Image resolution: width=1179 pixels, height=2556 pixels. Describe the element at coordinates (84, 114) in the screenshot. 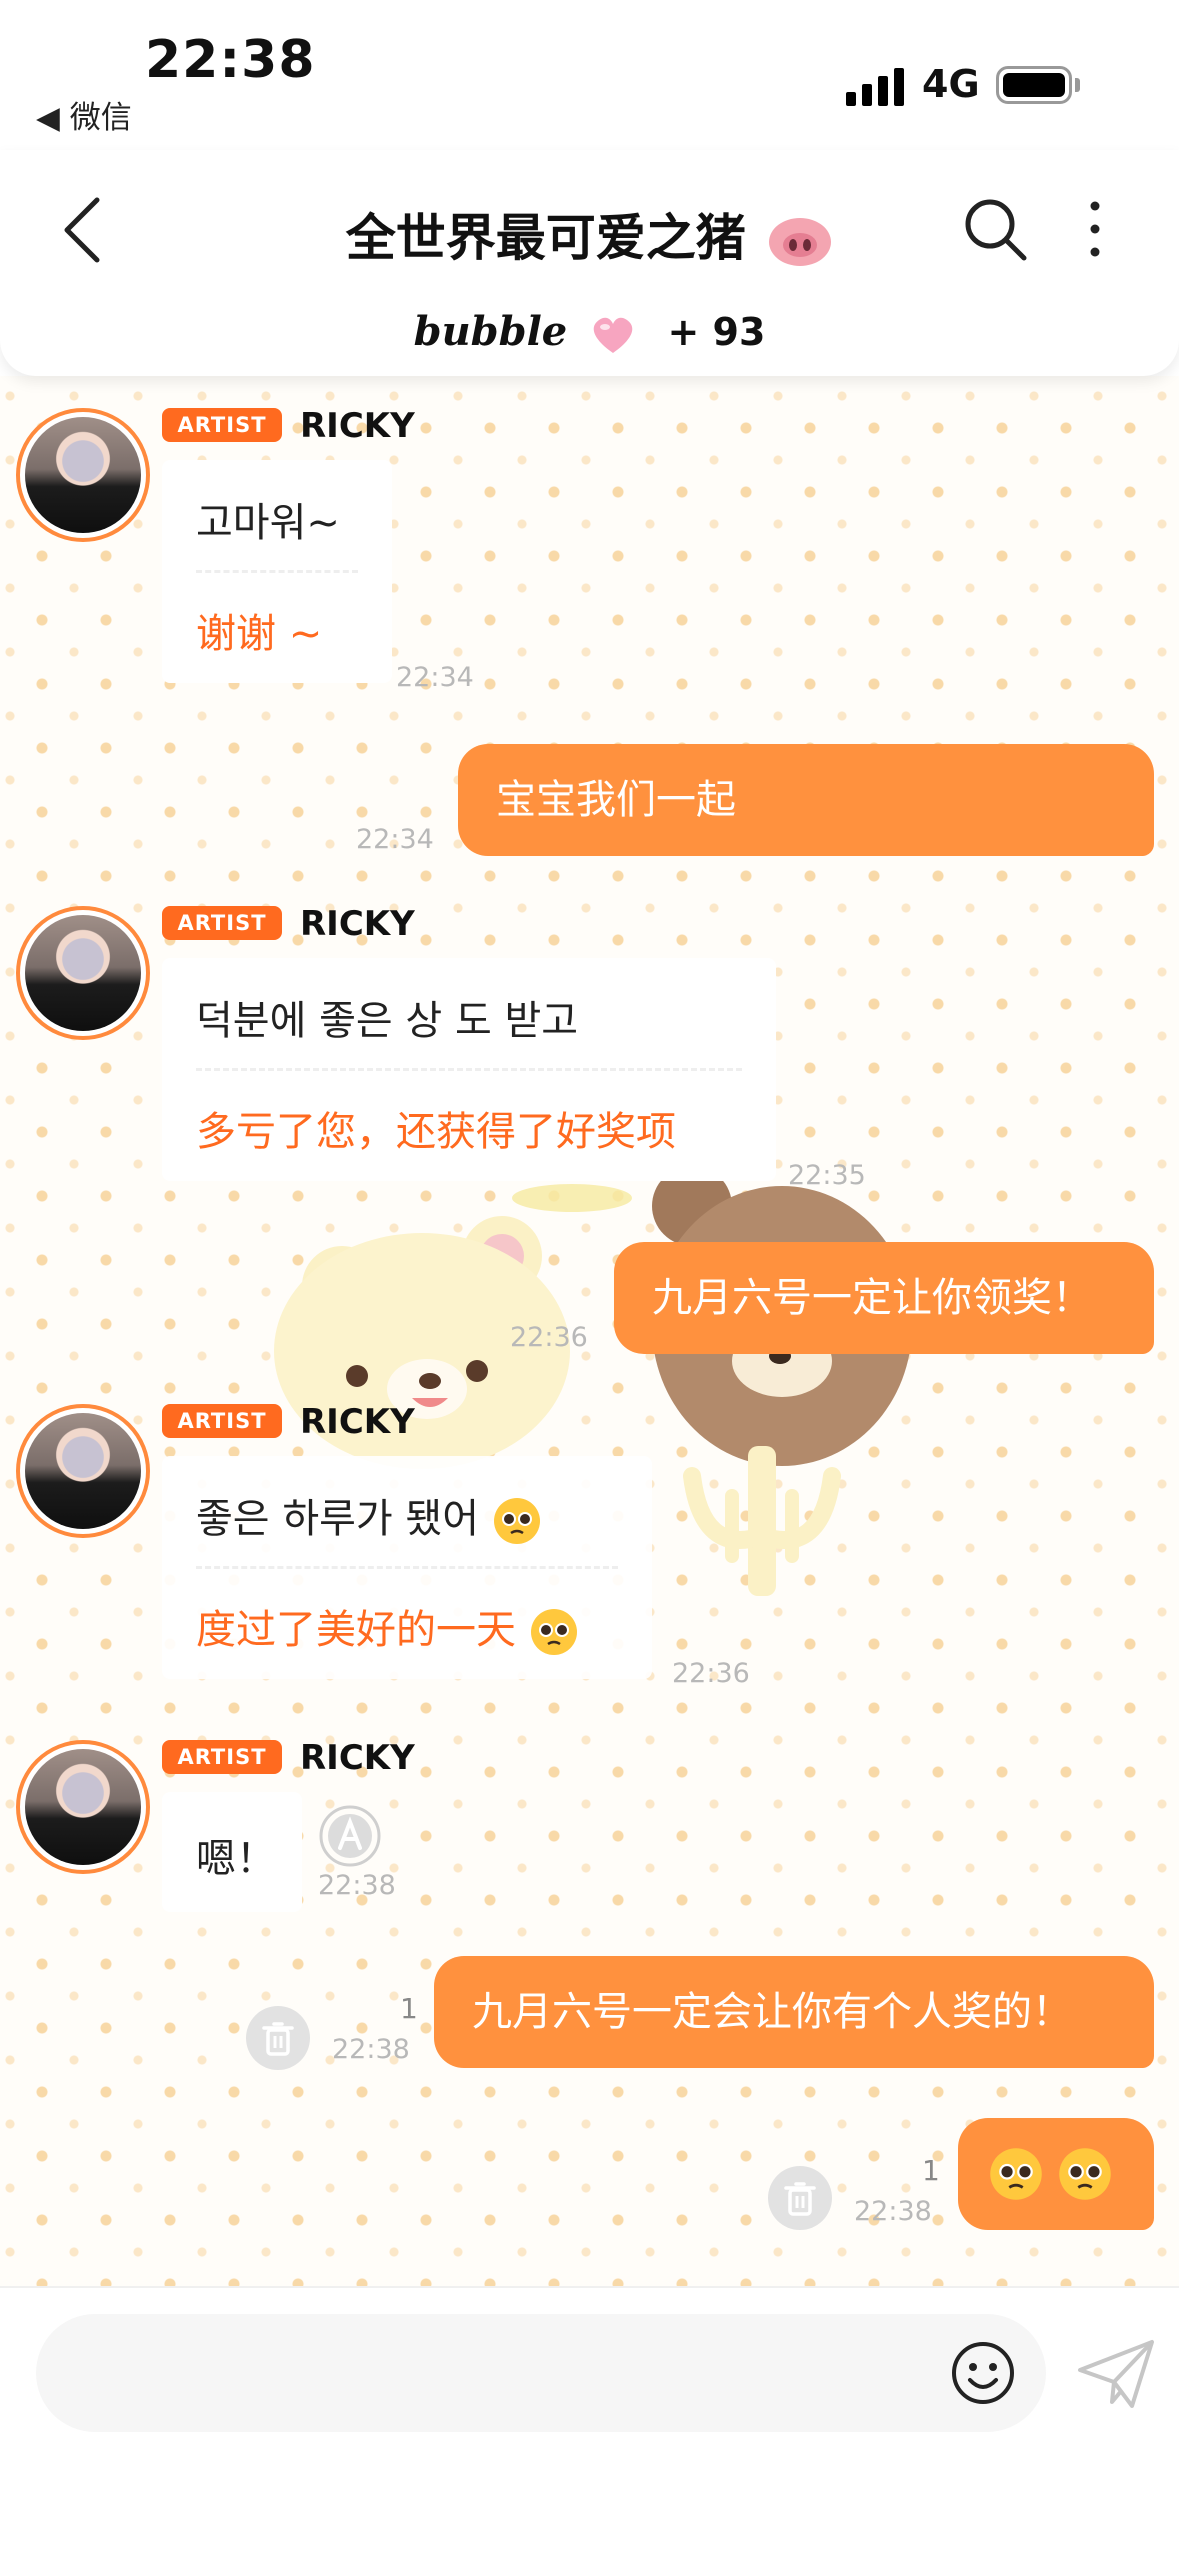

I see `back-to-wechat-link: ◀ 微信` at that location.